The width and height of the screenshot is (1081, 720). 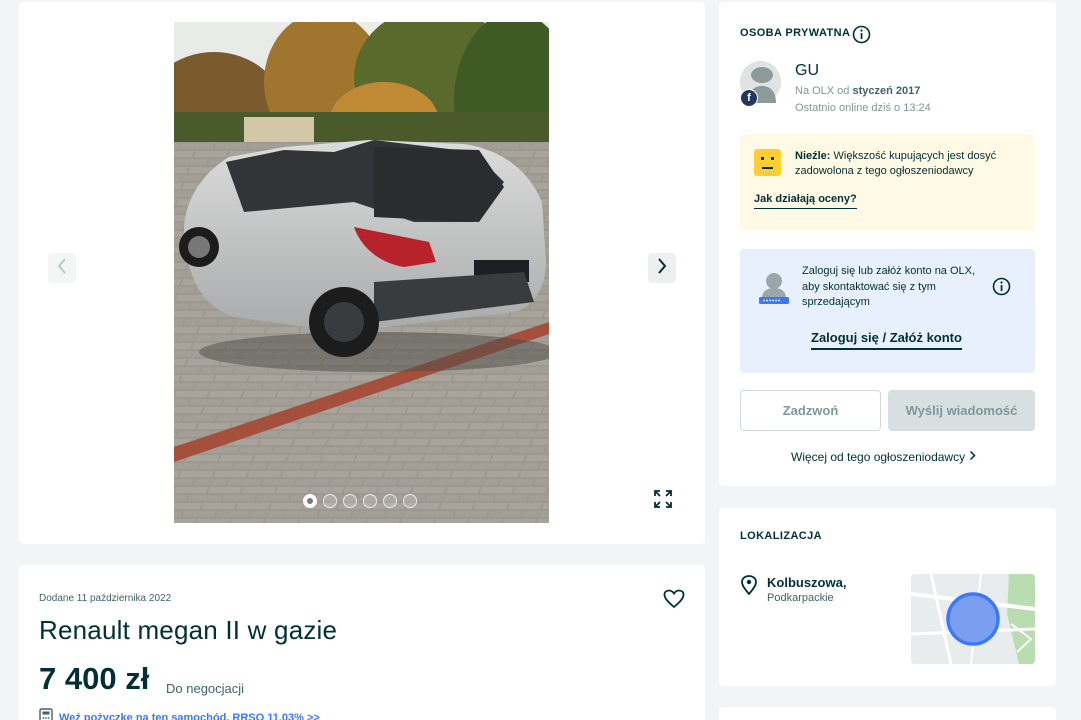 I want to click on member-since: Na OLX od styczeń 2017, so click(x=858, y=91).